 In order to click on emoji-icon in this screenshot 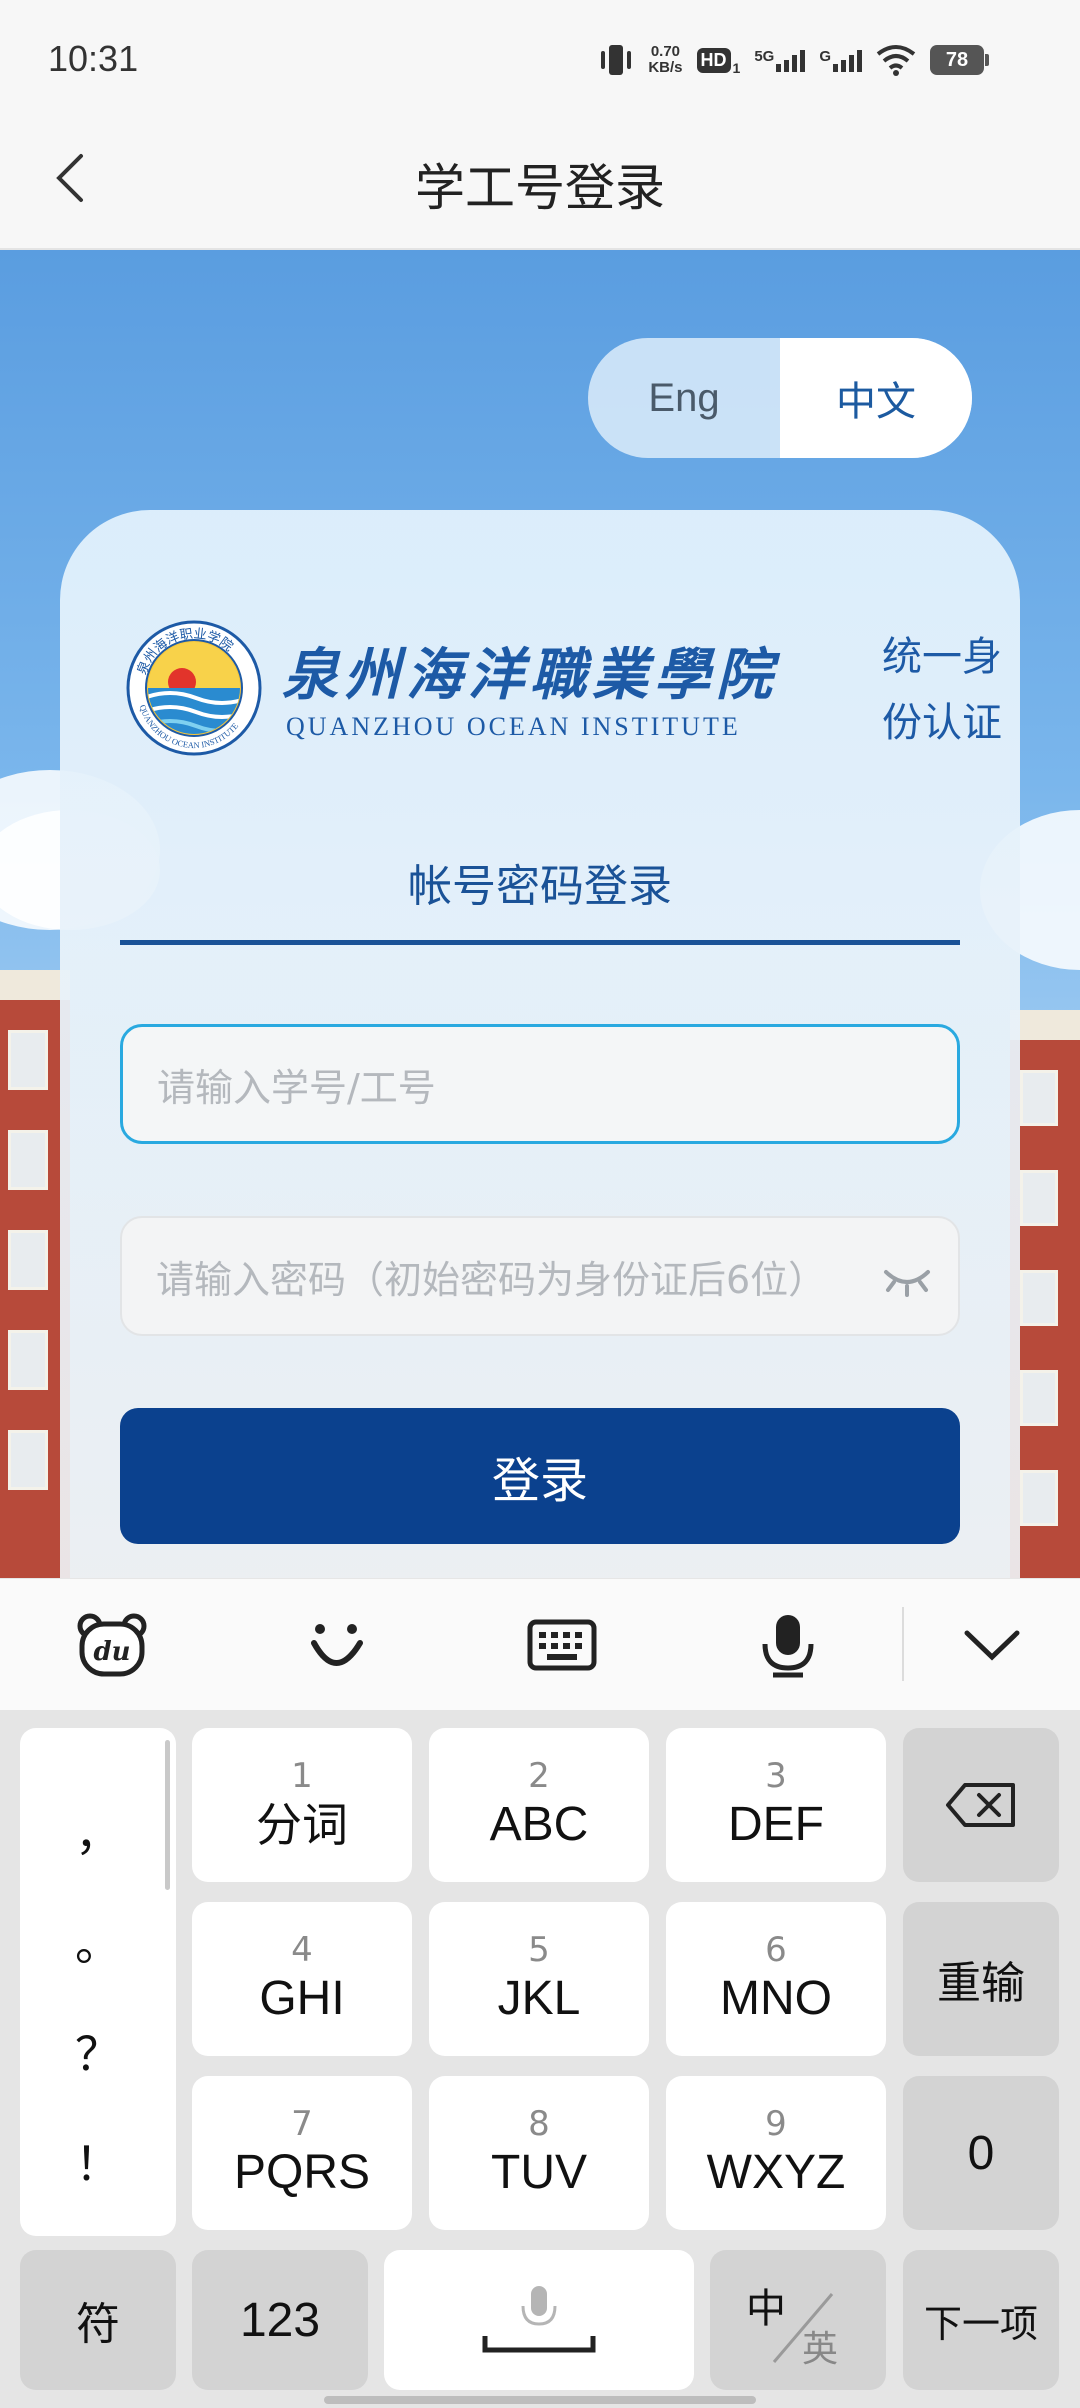, I will do `click(336, 1645)`.